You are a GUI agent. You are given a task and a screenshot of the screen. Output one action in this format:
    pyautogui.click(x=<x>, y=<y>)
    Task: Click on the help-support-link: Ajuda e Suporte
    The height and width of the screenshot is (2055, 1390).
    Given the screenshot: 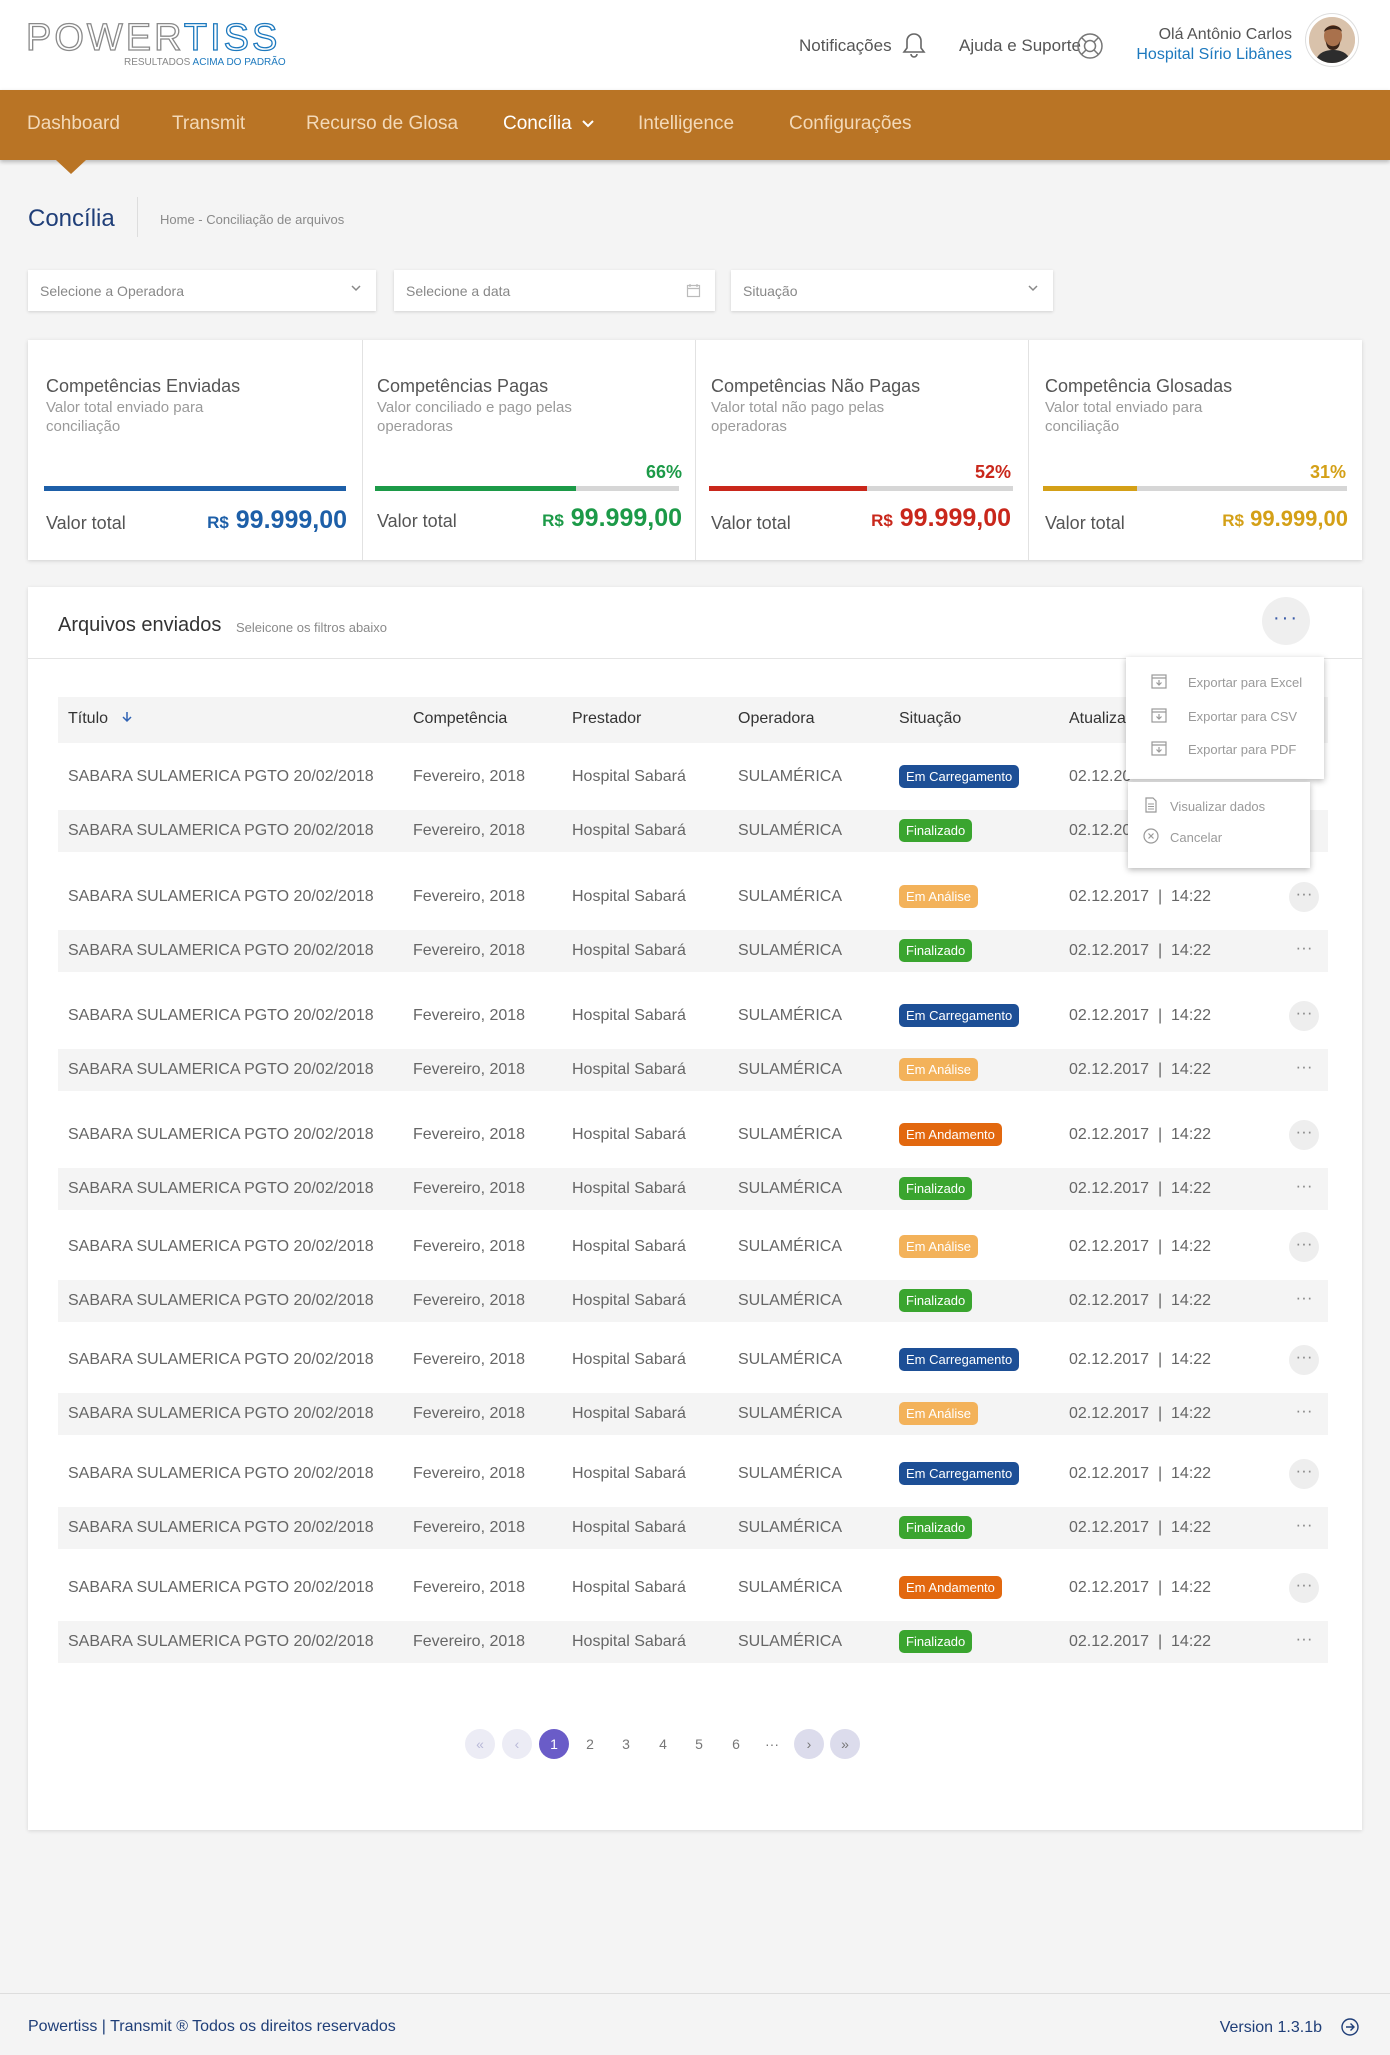 What is the action you would take?
    pyautogui.click(x=1020, y=46)
    